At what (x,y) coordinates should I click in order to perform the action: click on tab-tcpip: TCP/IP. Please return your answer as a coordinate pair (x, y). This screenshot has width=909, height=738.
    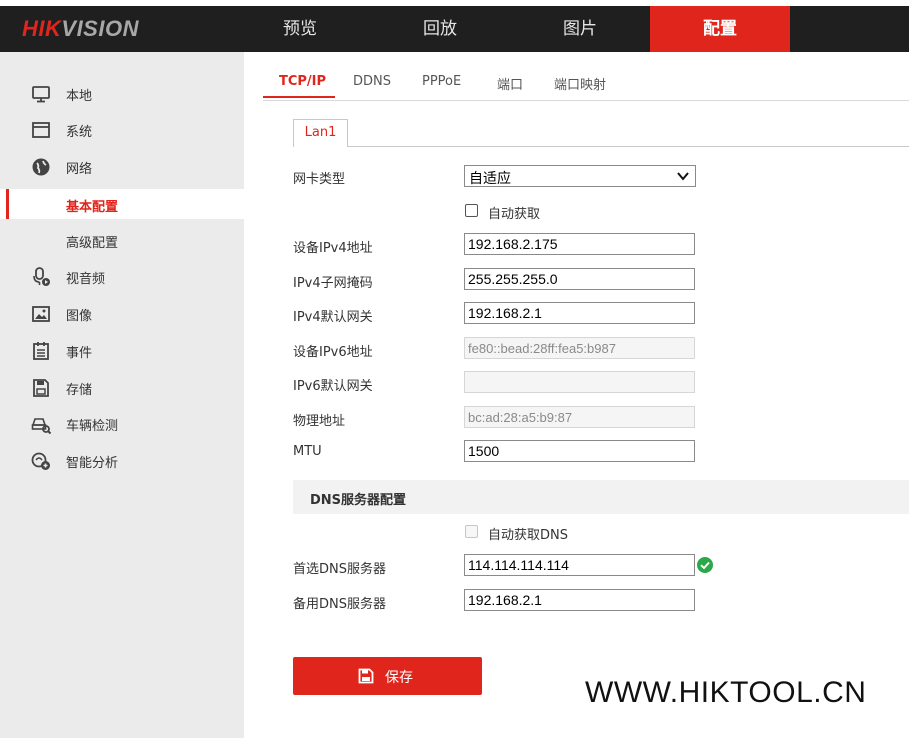
    Looking at the image, I should click on (302, 81).